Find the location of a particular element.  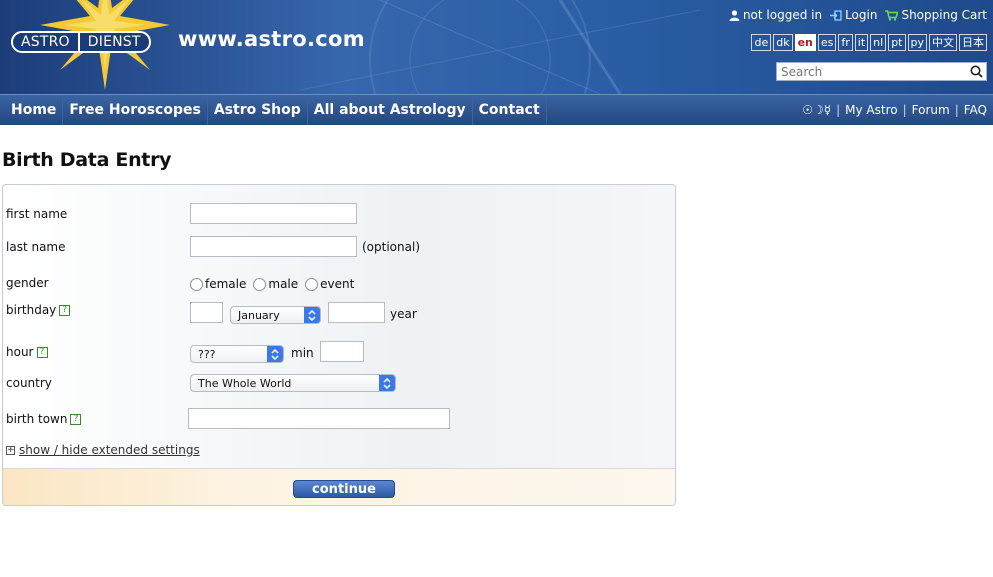

gender-label-text: gender is located at coordinates (27, 283).